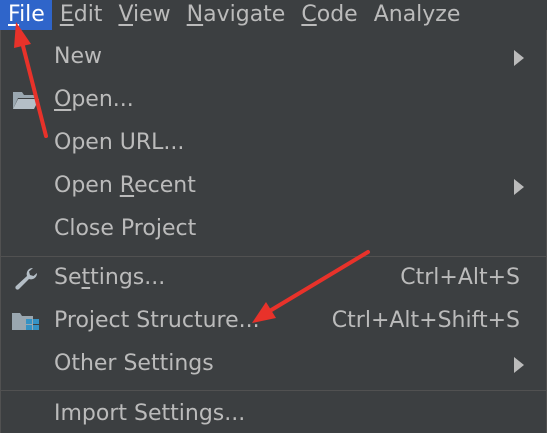  What do you see at coordinates (26, 15) in the screenshot?
I see `menu-file: File` at bounding box center [26, 15].